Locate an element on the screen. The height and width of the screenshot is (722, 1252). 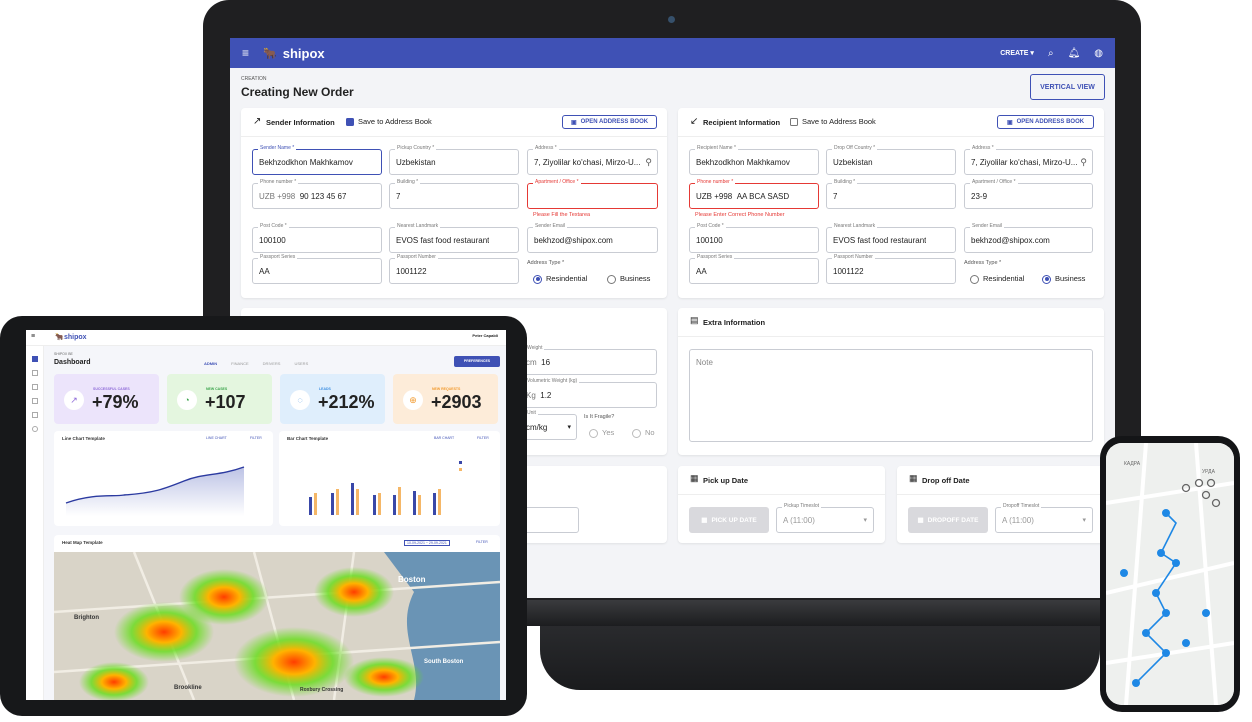
sender-name-field: Sender Name * Bekhzodkhon Makhkamov is located at coordinates (317, 160).